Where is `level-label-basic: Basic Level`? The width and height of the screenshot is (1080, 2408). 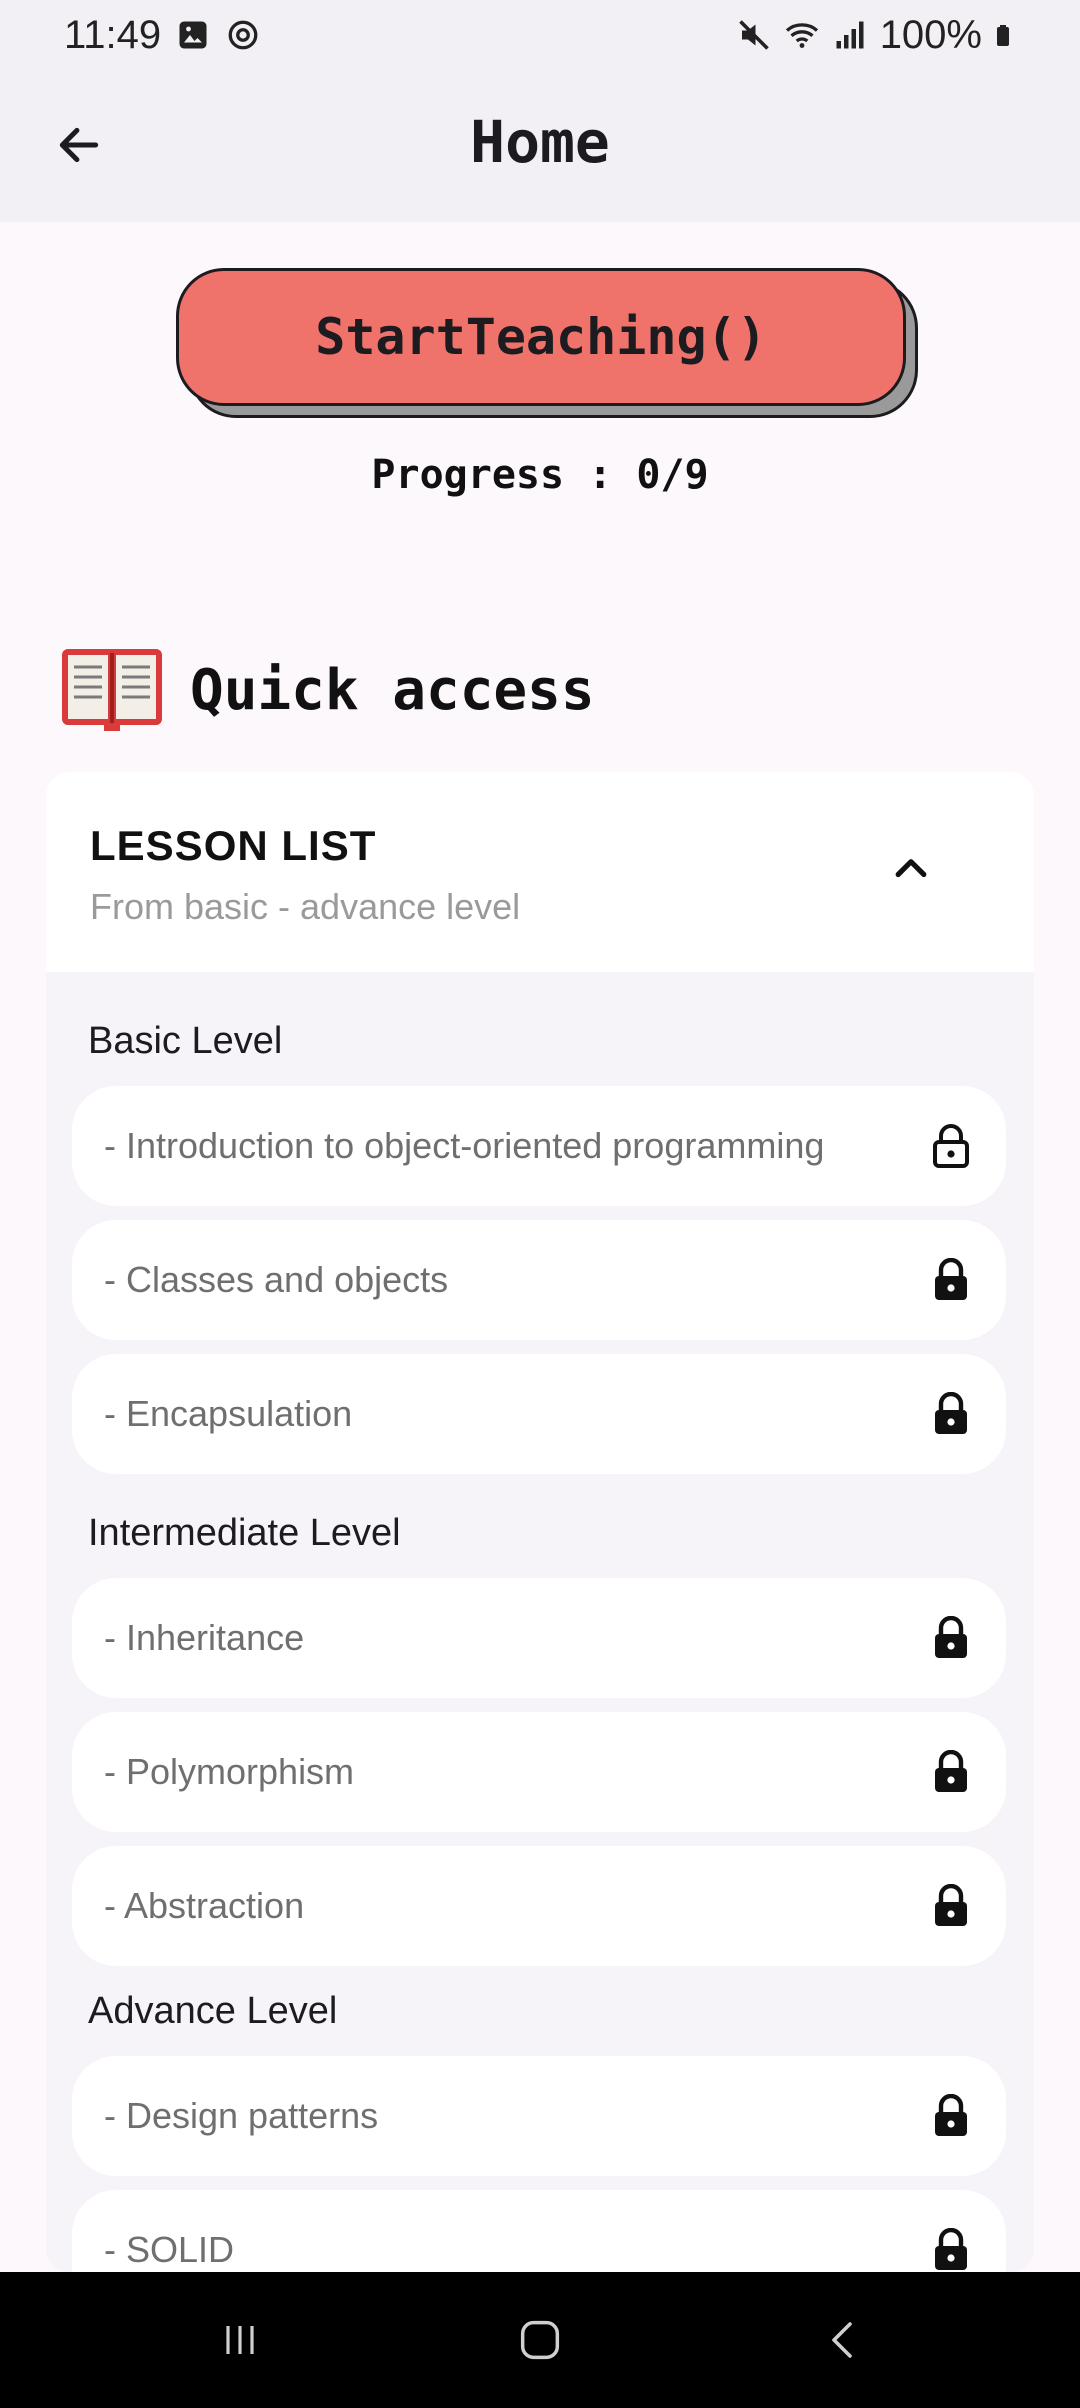
level-label-basic: Basic Level is located at coordinates (185, 1041).